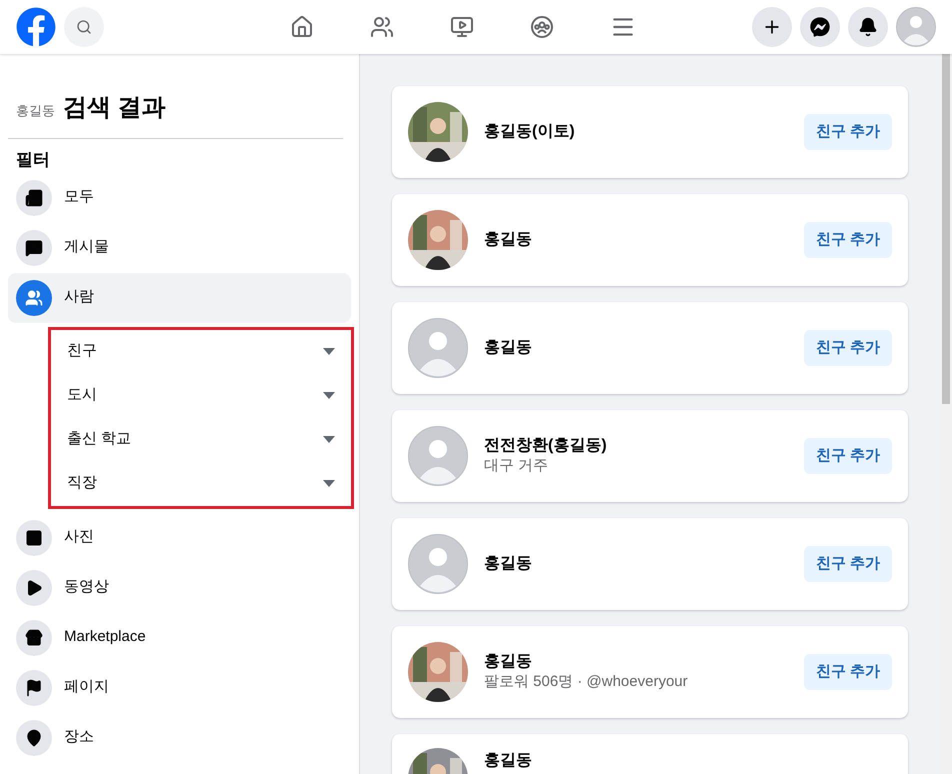  What do you see at coordinates (179, 637) in the screenshot?
I see `filter-item: Marketplace` at bounding box center [179, 637].